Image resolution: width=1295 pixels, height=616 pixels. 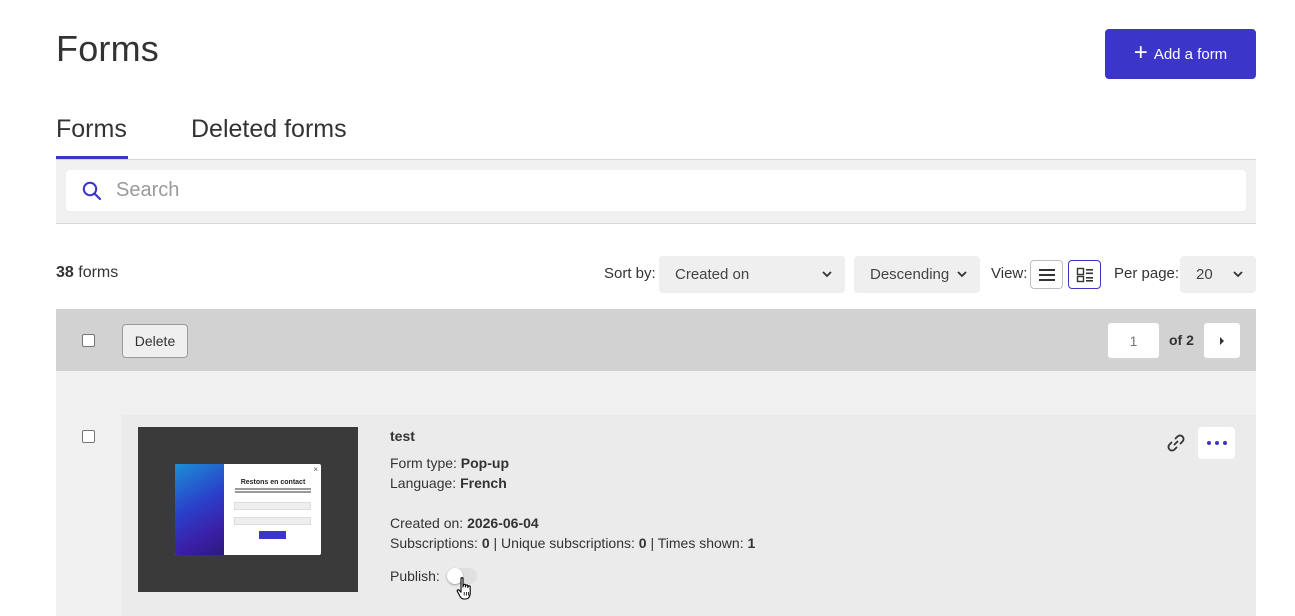 I want to click on copy-link-button, so click(x=1176, y=443).